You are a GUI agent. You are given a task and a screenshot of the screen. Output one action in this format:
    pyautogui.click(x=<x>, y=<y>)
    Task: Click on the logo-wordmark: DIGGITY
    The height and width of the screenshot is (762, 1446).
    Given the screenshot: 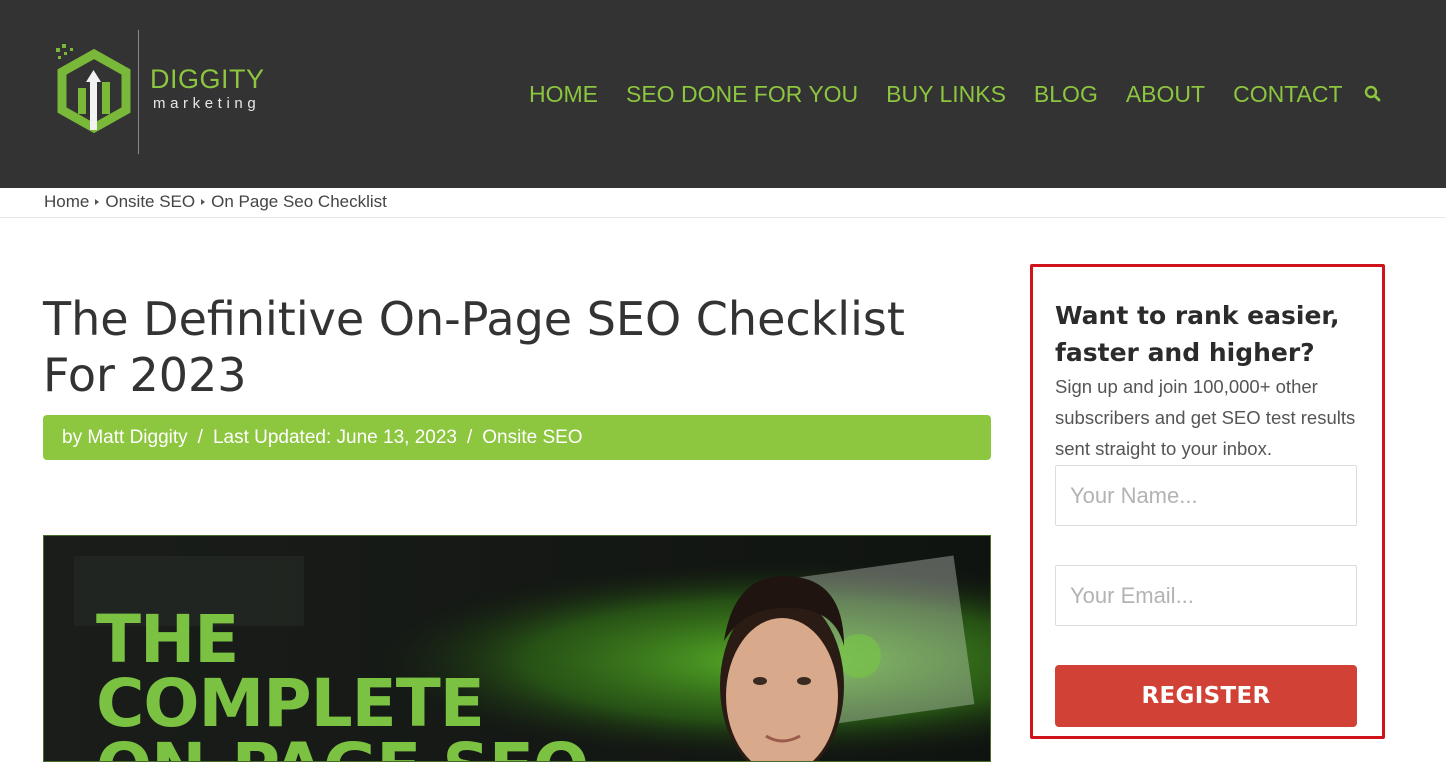 What is the action you would take?
    pyautogui.click(x=207, y=79)
    